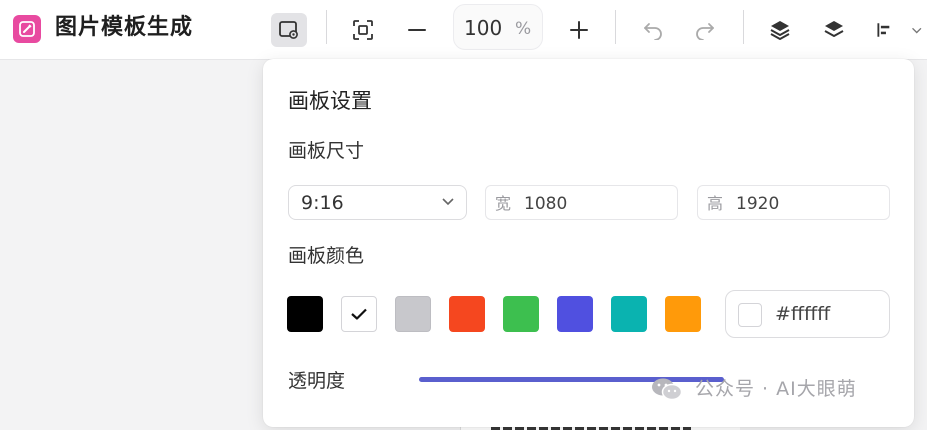 This screenshot has width=927, height=430. What do you see at coordinates (793, 202) in the screenshot?
I see `height-field: 高 1920` at bounding box center [793, 202].